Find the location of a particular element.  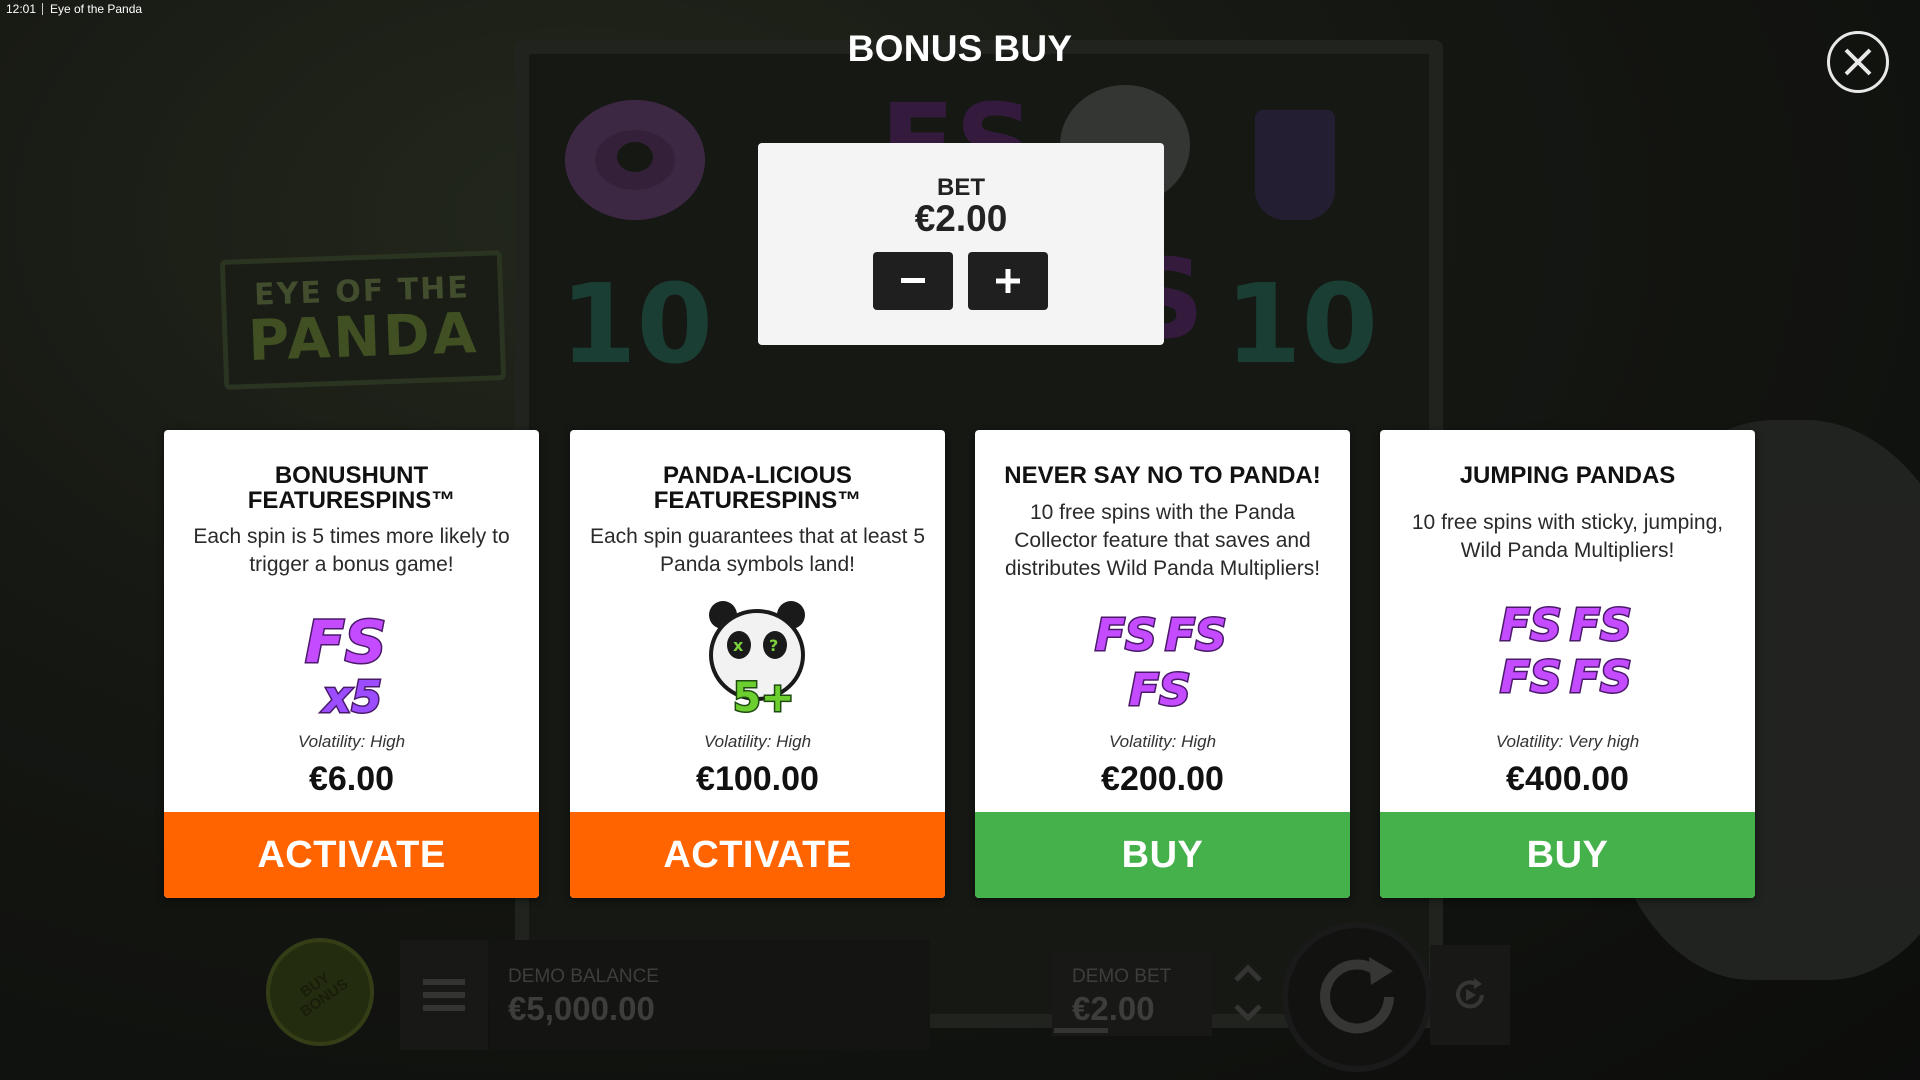

bet-value: €2.00 is located at coordinates (961, 218).